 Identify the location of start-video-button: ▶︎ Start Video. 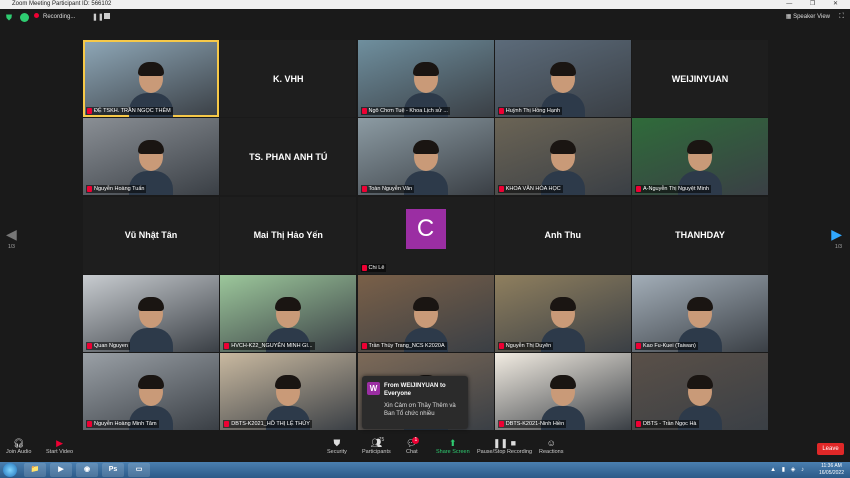
(59, 446).